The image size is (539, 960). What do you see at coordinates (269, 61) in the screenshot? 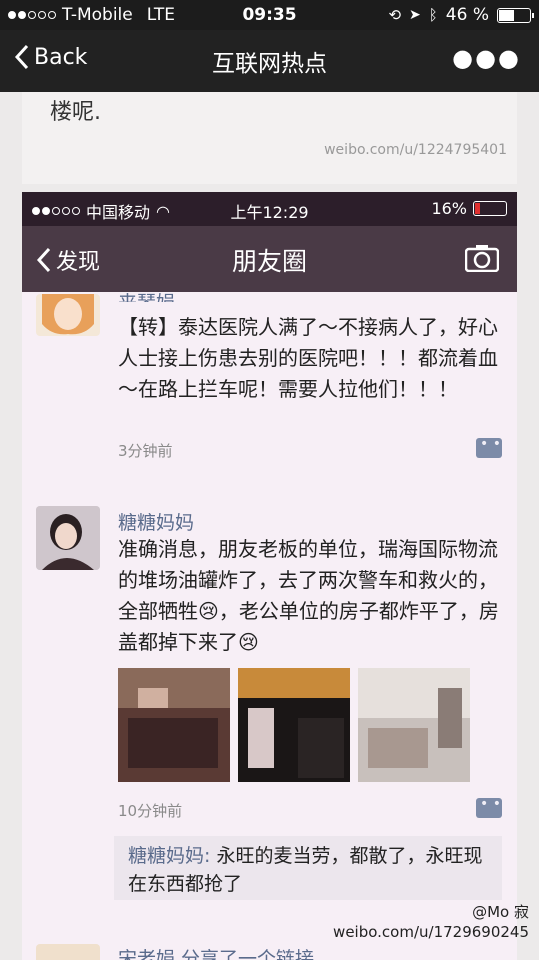
I see `nav-bar: Back 互联网热点 ●●●` at bounding box center [269, 61].